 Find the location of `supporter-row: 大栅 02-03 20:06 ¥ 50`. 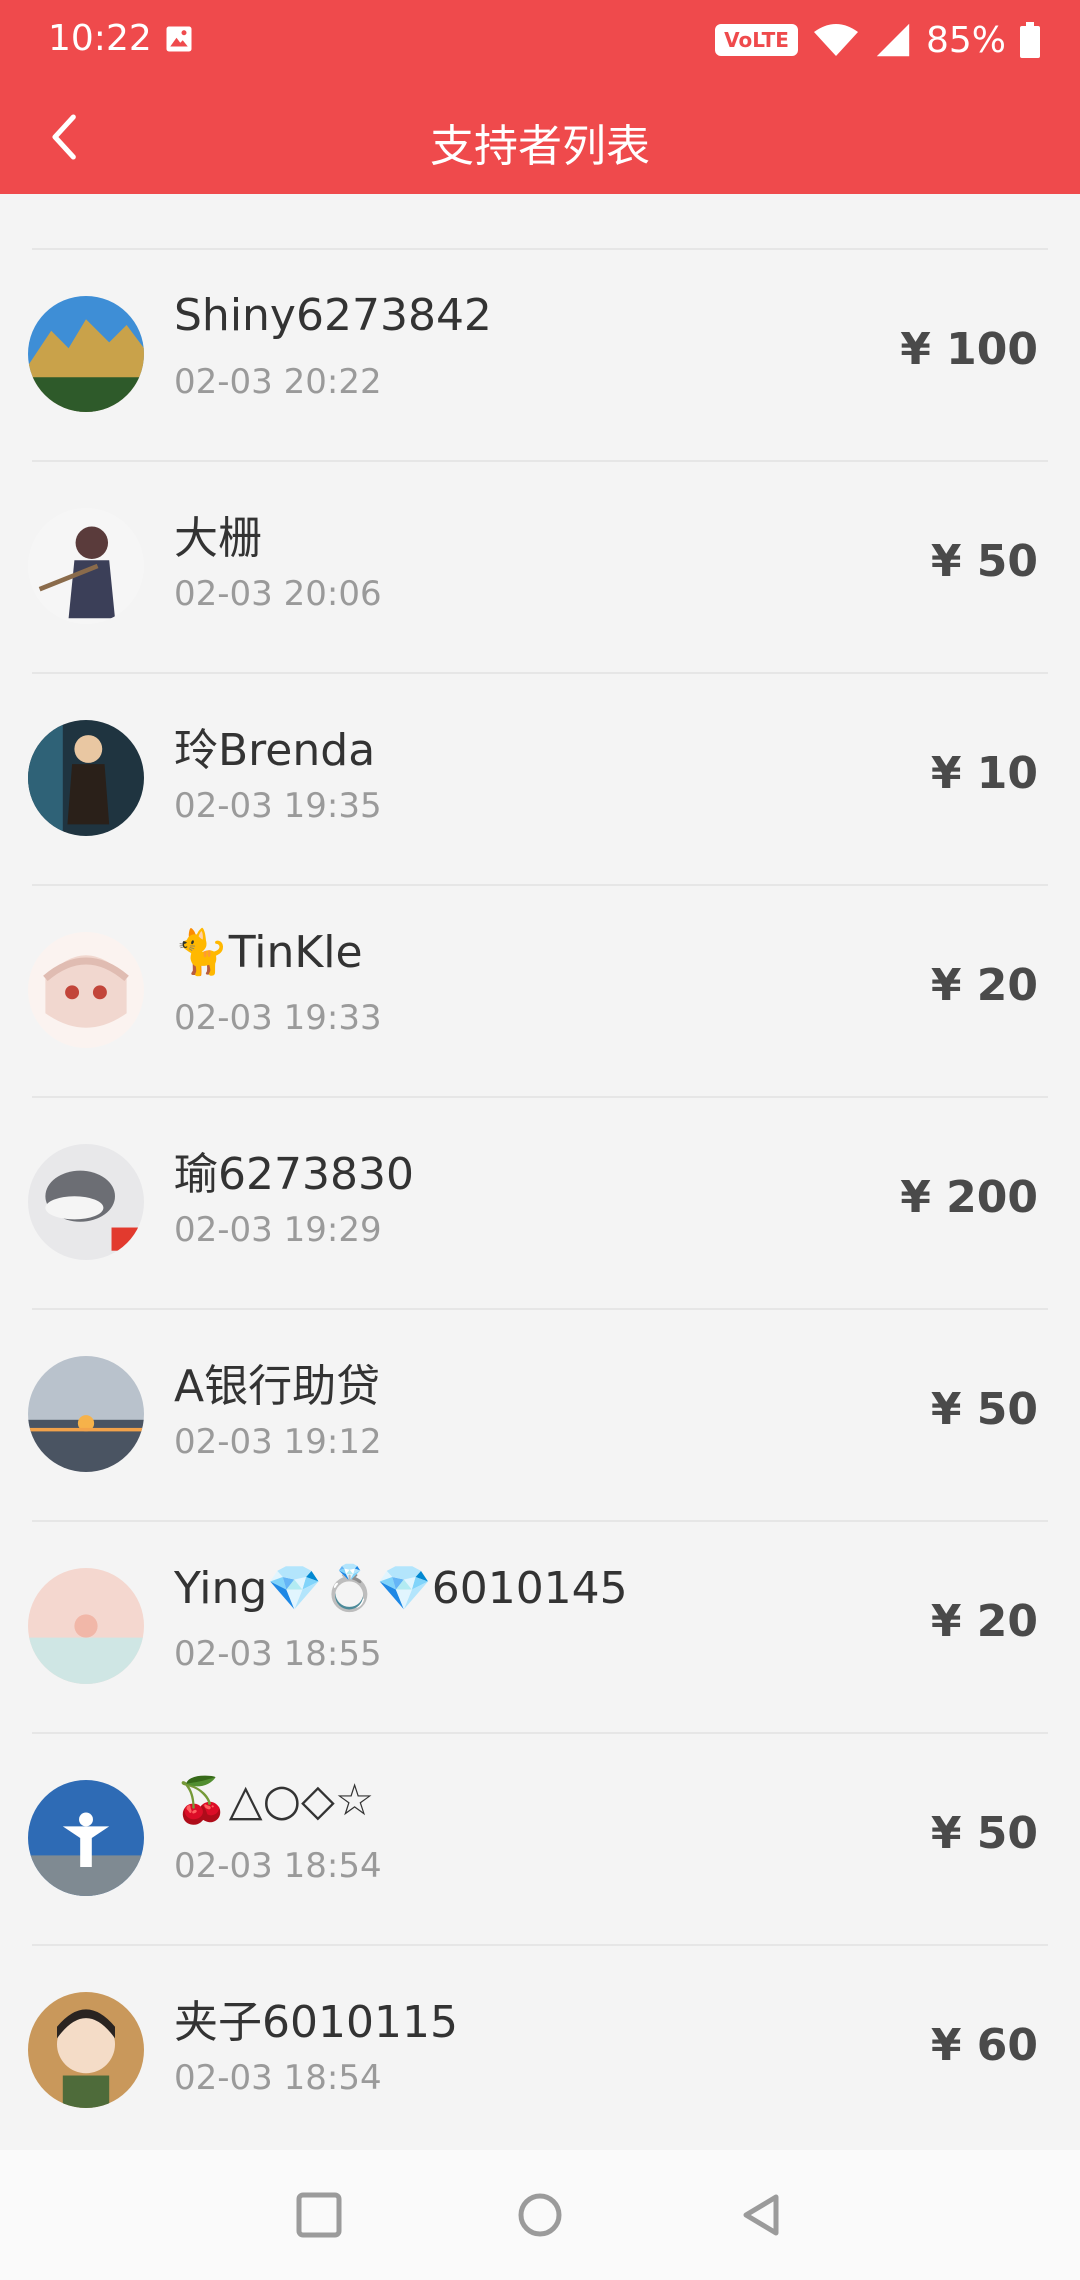

supporter-row: 大栅 02-03 20:06 ¥ 50 is located at coordinates (540, 568).